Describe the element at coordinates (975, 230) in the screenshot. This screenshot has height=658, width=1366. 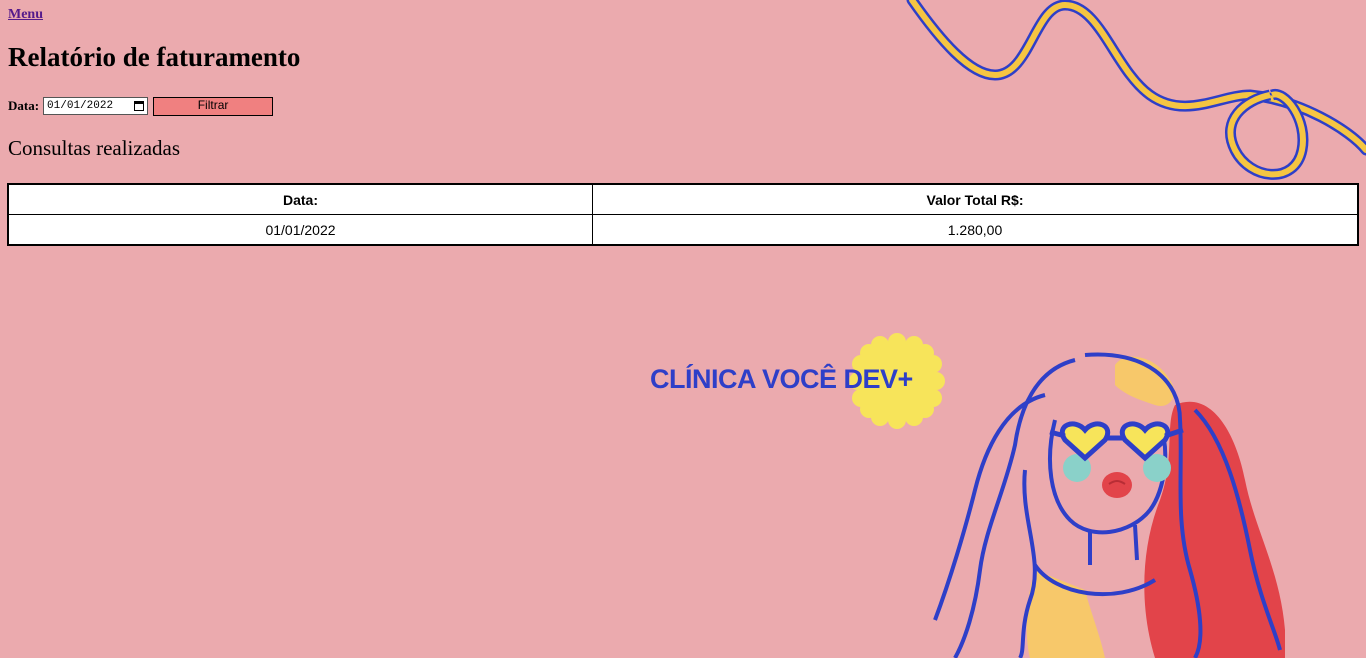
I see `cell-total: 1.280,00` at that location.